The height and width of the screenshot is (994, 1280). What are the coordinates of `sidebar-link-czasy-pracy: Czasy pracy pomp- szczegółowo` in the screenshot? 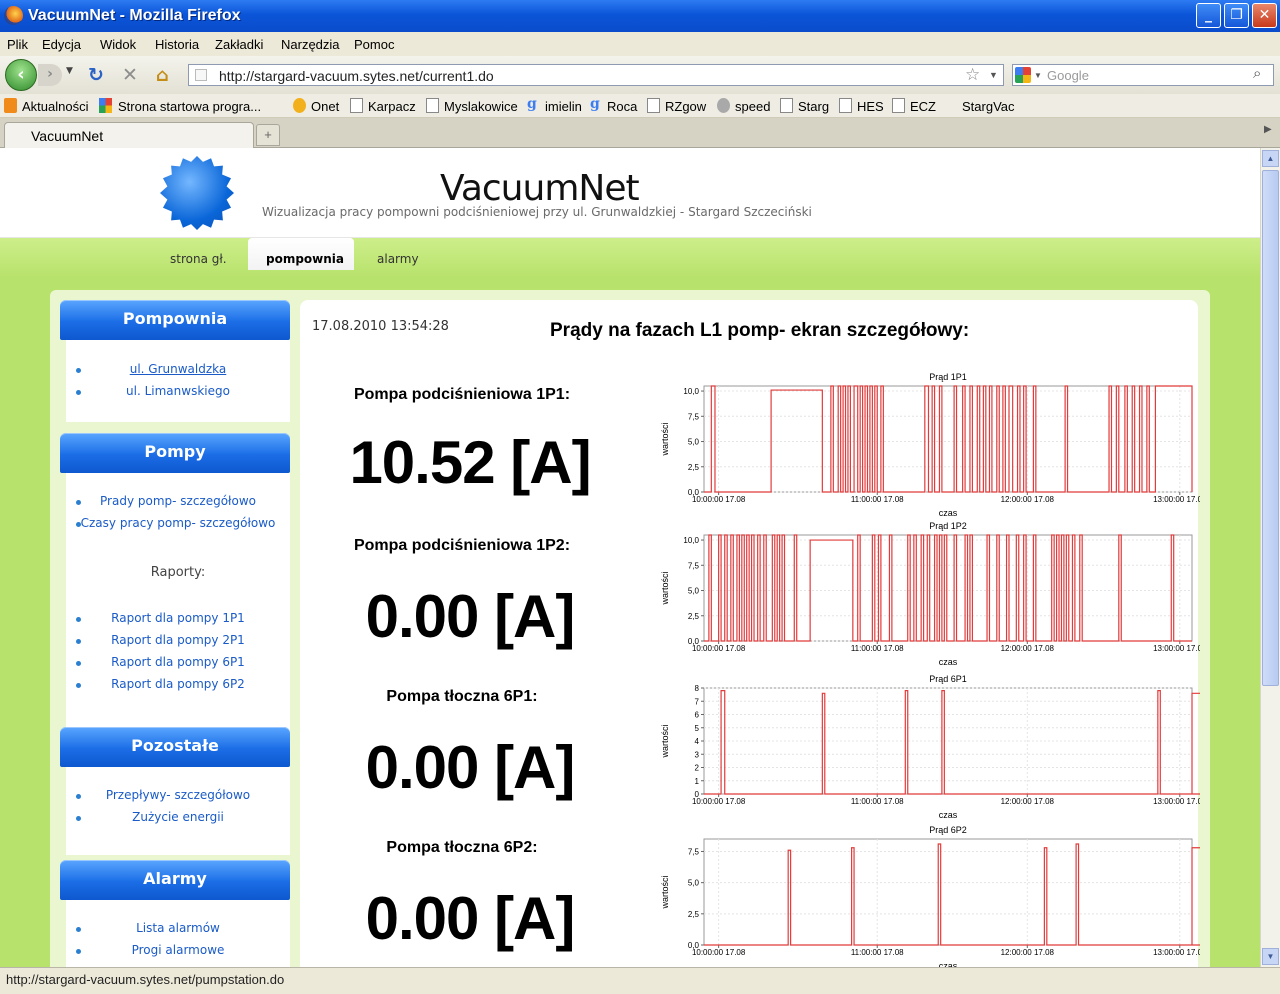 It's located at (178, 523).